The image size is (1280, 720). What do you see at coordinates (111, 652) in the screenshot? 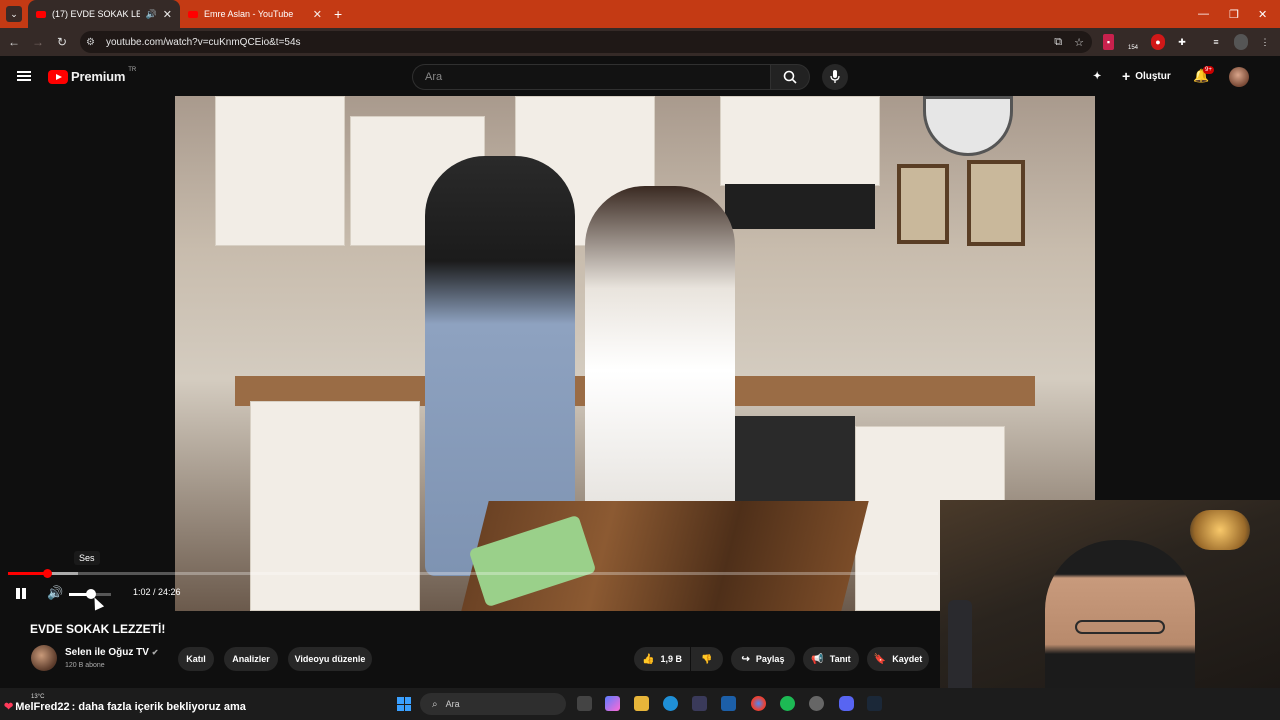
I see `channel-name: Selen ile Oğuz TV ✔` at bounding box center [111, 652].